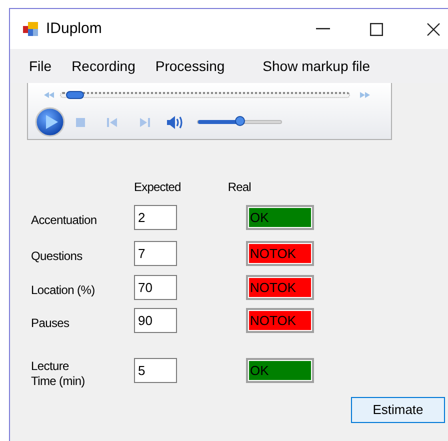 This screenshot has height=441, width=448. Describe the element at coordinates (376, 29) in the screenshot. I see `maximize-icon` at that location.